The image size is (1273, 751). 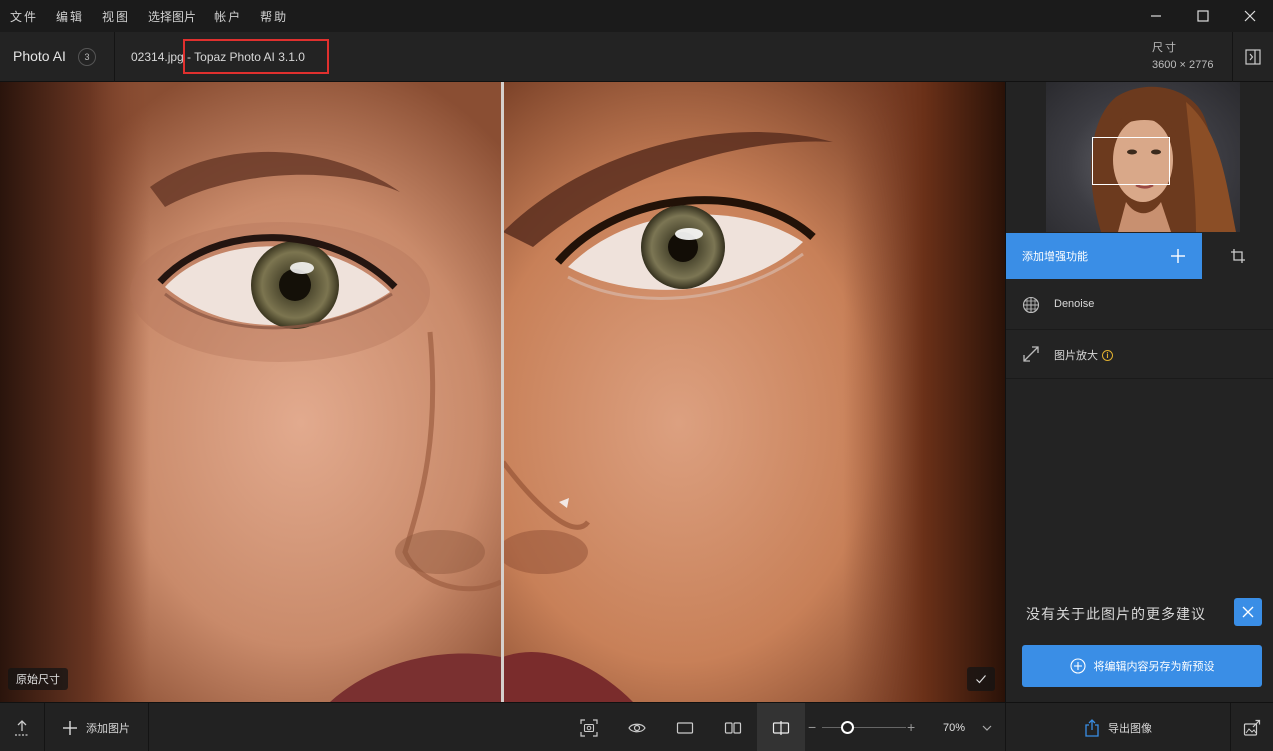 I want to click on zoom-dropdown, so click(x=987, y=728).